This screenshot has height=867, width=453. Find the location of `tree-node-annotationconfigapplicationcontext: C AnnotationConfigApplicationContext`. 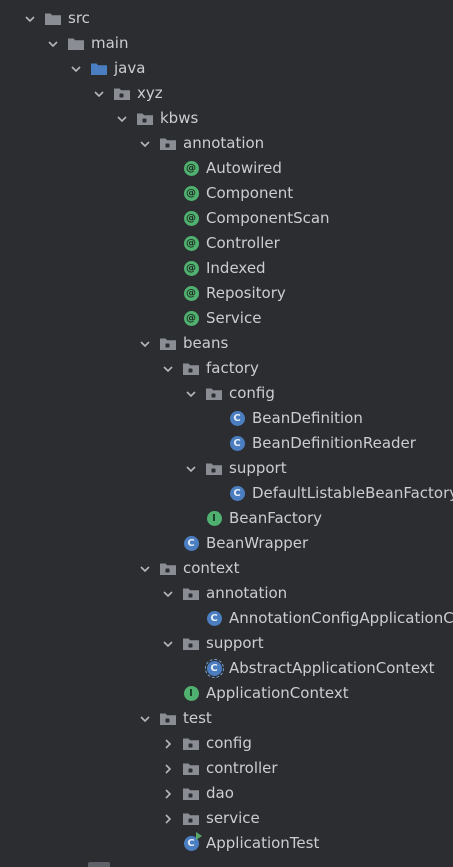

tree-node-annotationconfigapplicationcontext: C AnnotationConfigApplicationContext is located at coordinates (226, 618).